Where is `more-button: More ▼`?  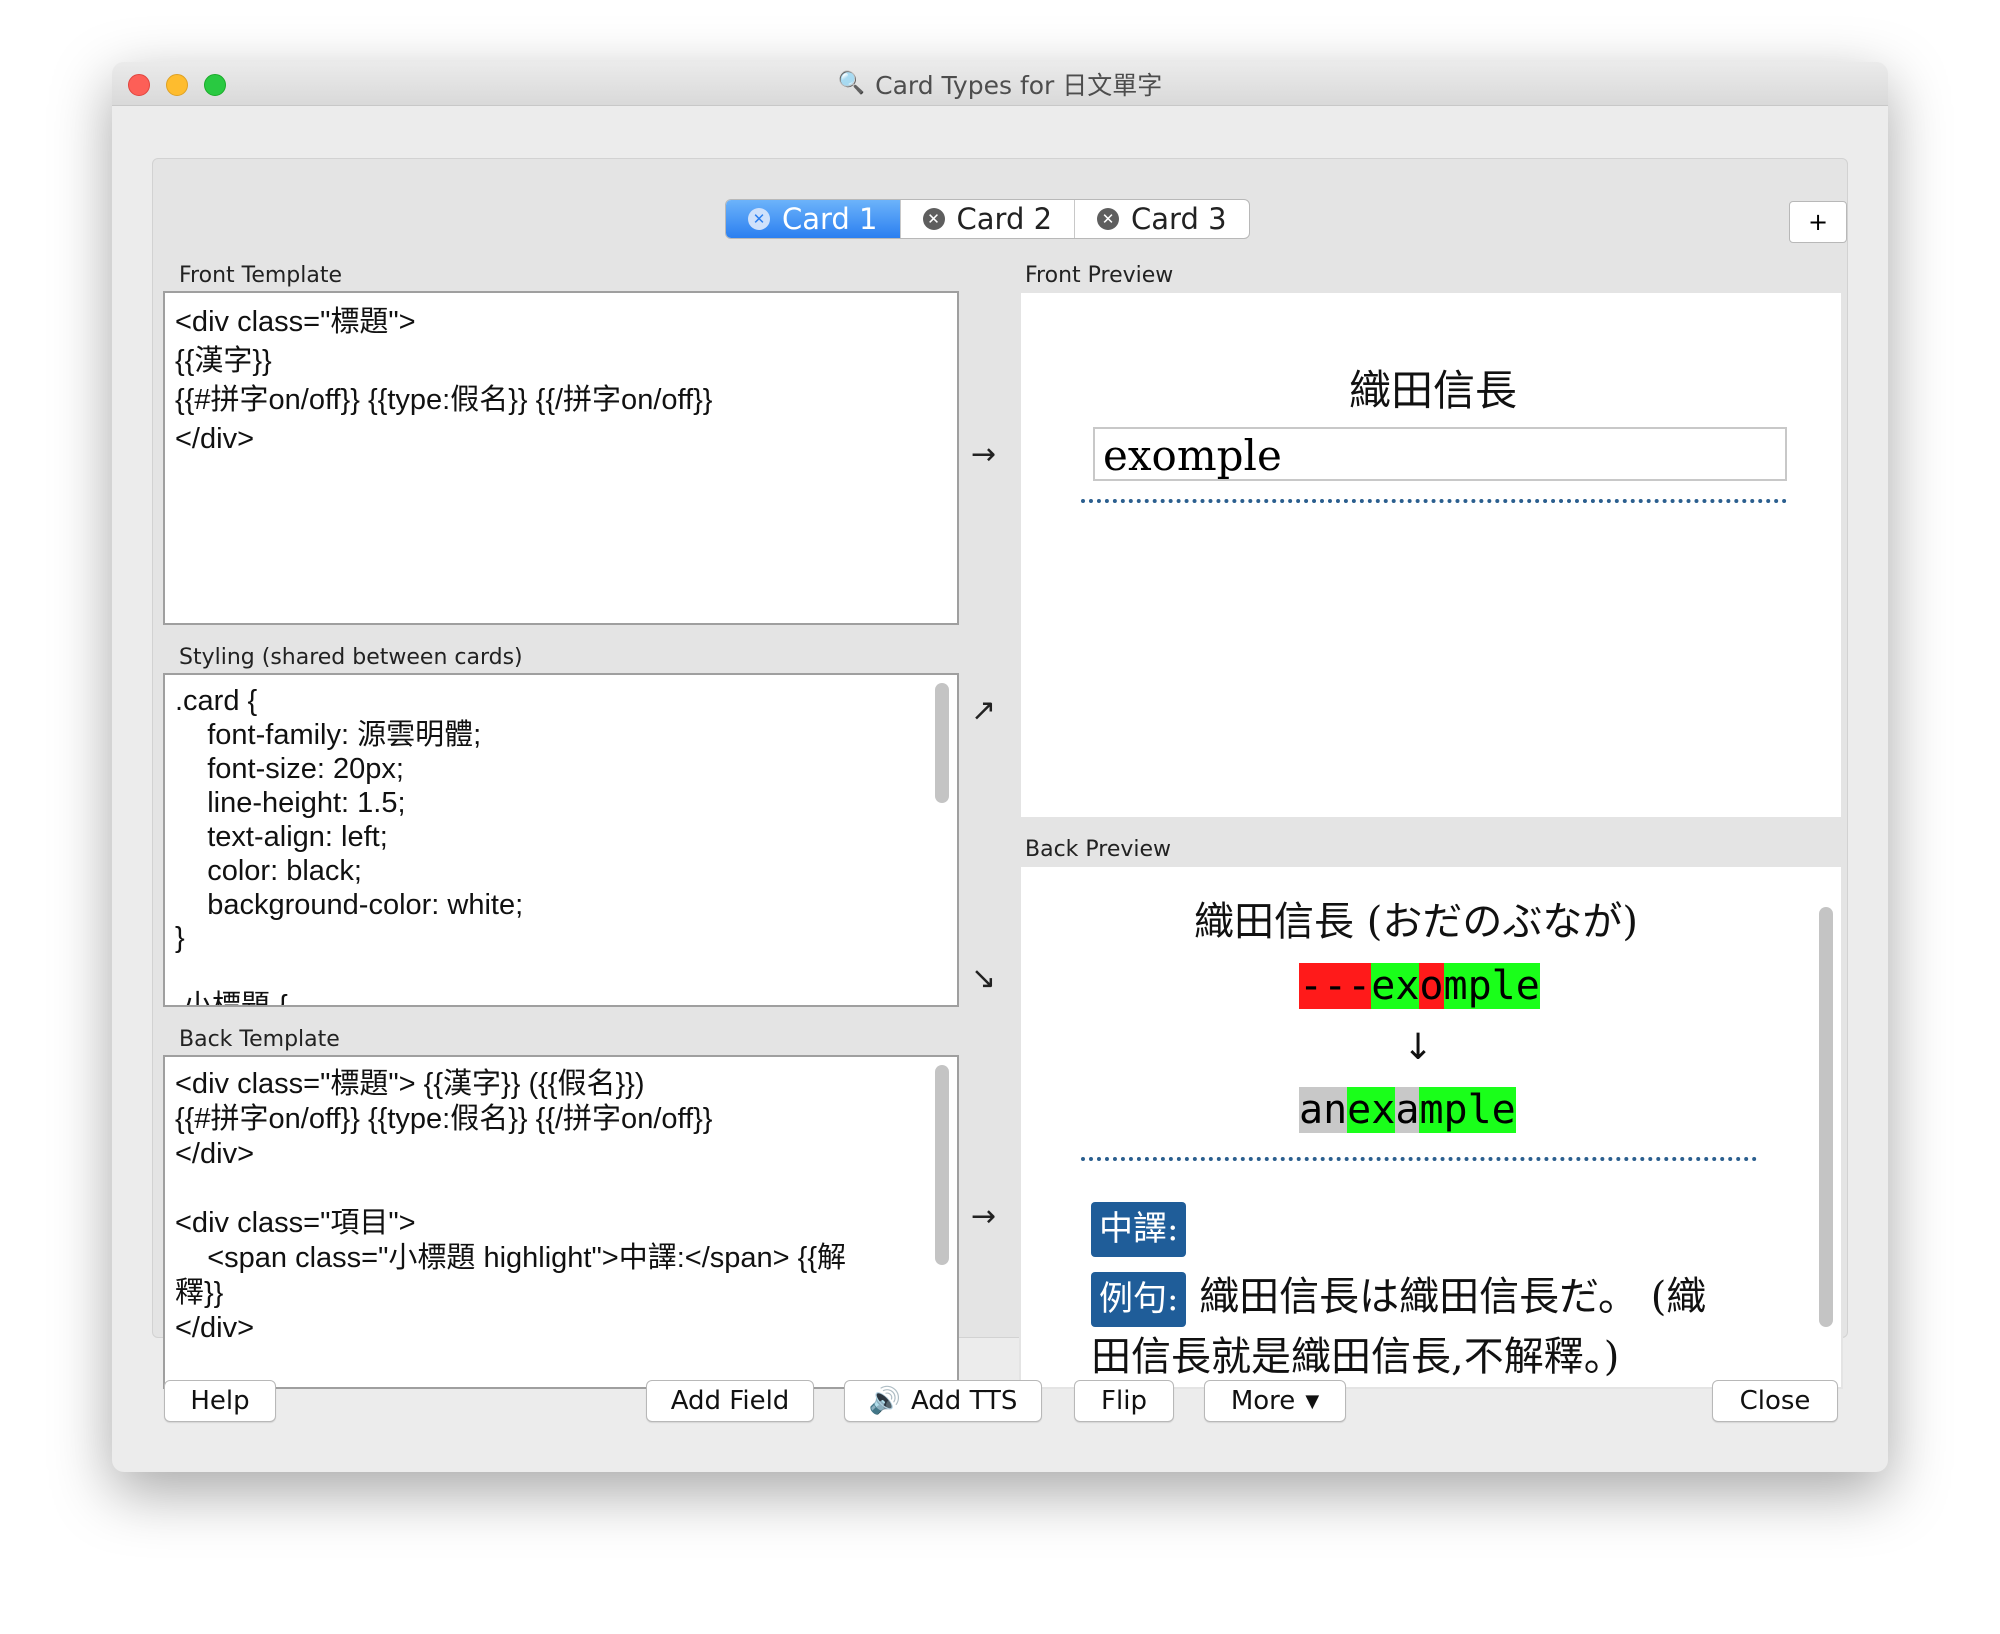 more-button: More ▼ is located at coordinates (1275, 1401).